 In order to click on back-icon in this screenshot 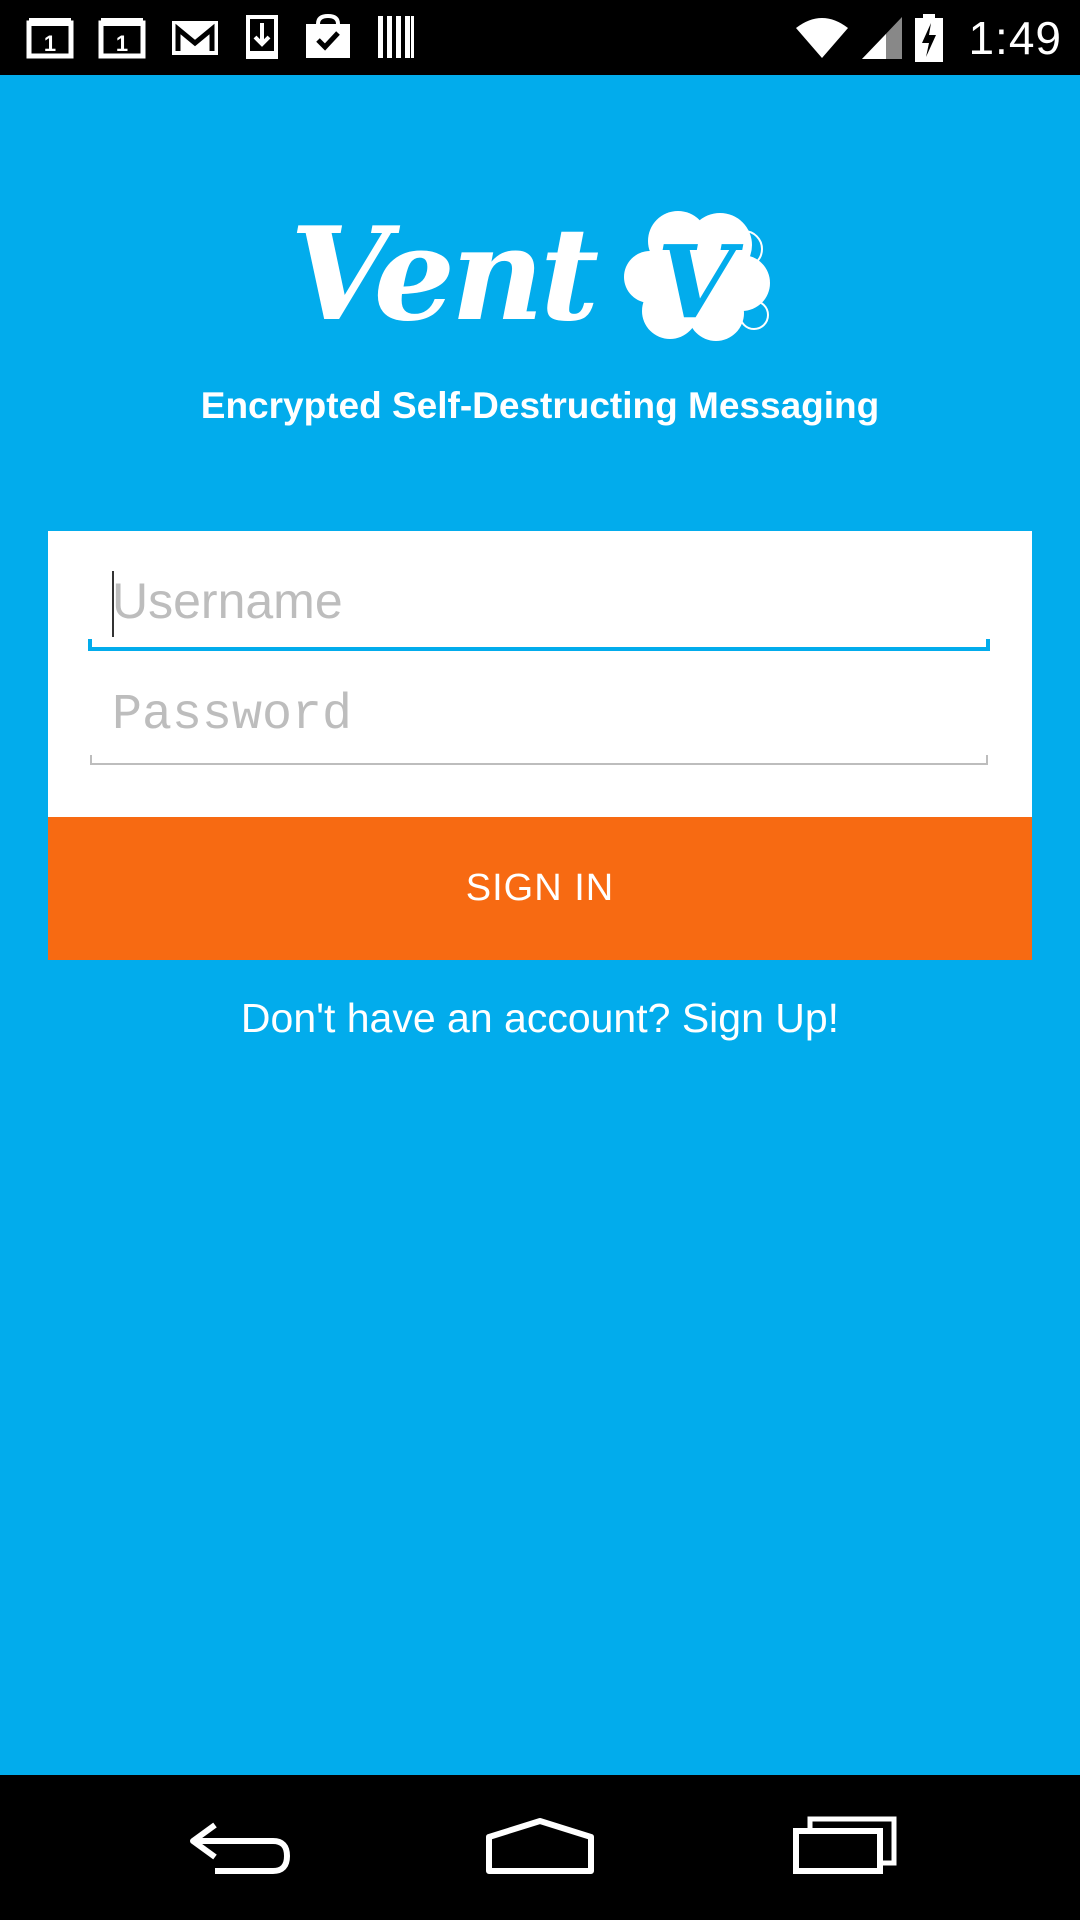, I will do `click(240, 1848)`.